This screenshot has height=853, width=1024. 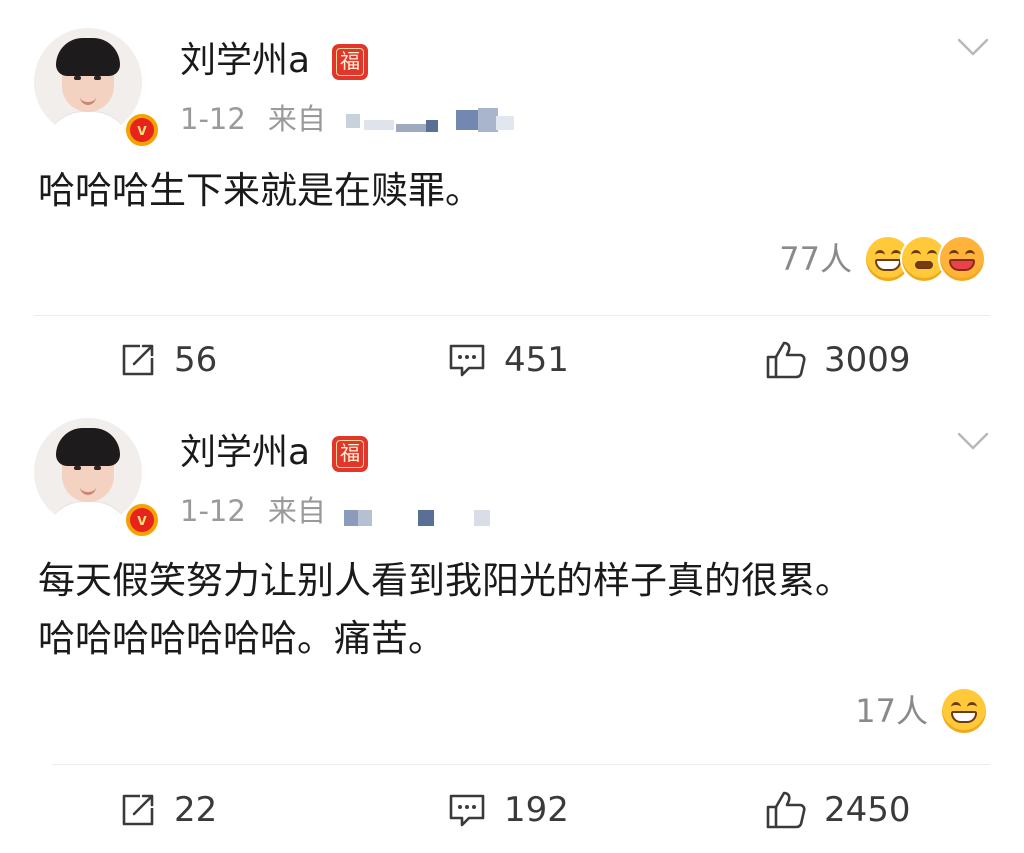 I want to click on comment-count: 192, so click(x=536, y=810).